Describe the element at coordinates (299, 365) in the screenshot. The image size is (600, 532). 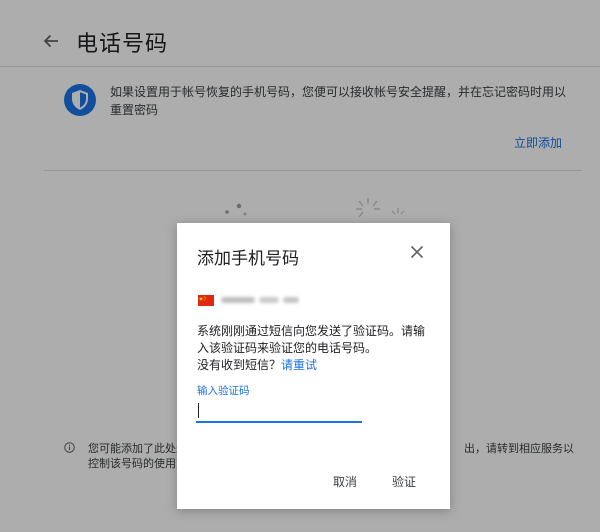
I see `resend-link: 请重试` at that location.